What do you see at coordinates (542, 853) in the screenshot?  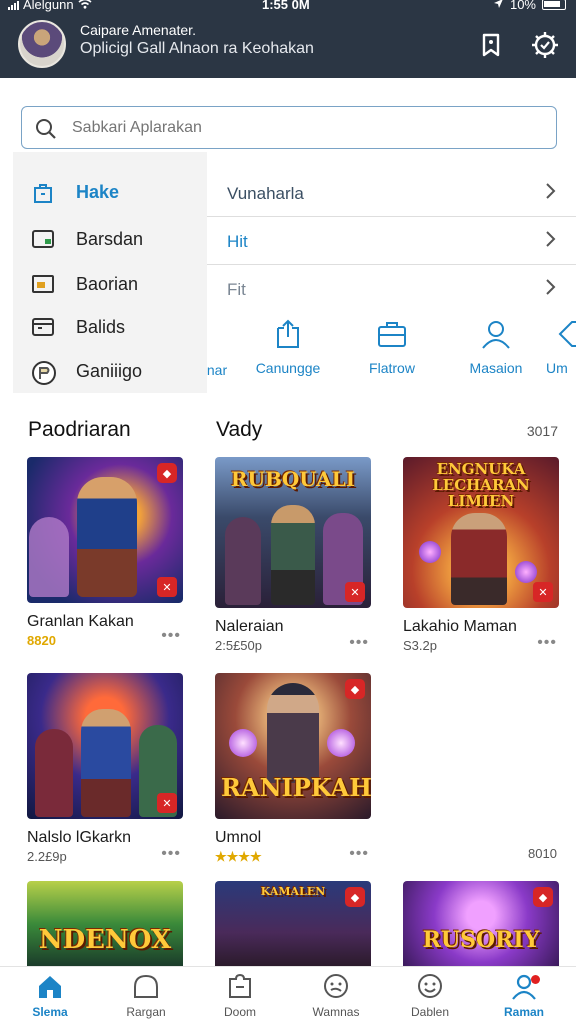 I see `game-meta: 8010` at bounding box center [542, 853].